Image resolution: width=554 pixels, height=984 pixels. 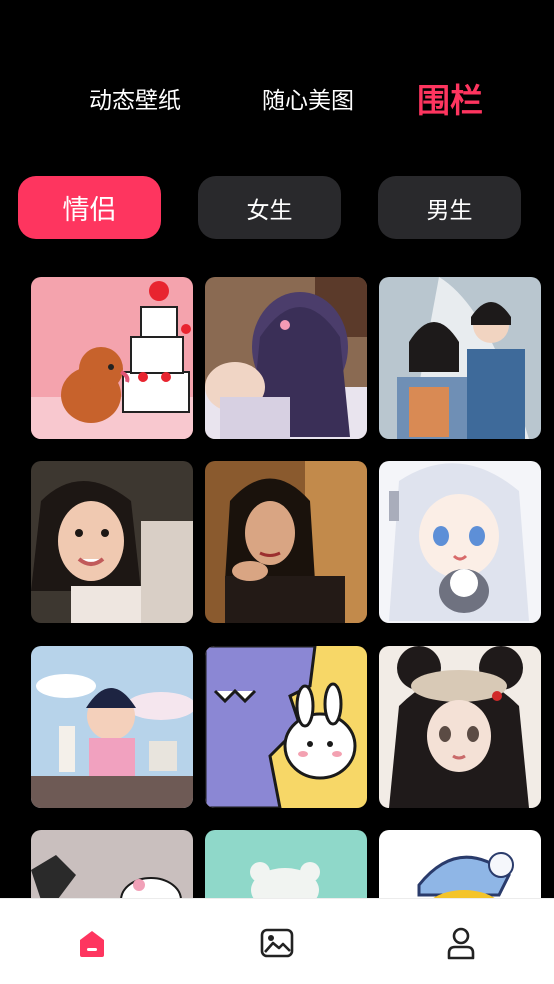 I want to click on cartoon-boy-image, so click(x=112, y=727).